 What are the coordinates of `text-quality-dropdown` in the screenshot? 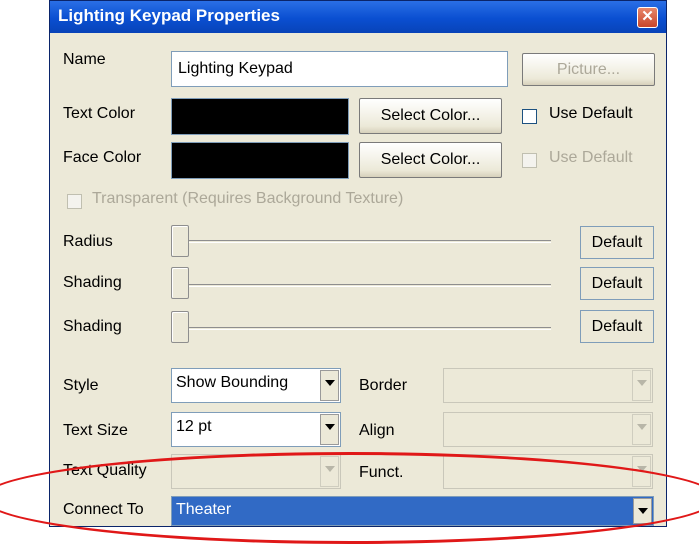 It's located at (256, 471).